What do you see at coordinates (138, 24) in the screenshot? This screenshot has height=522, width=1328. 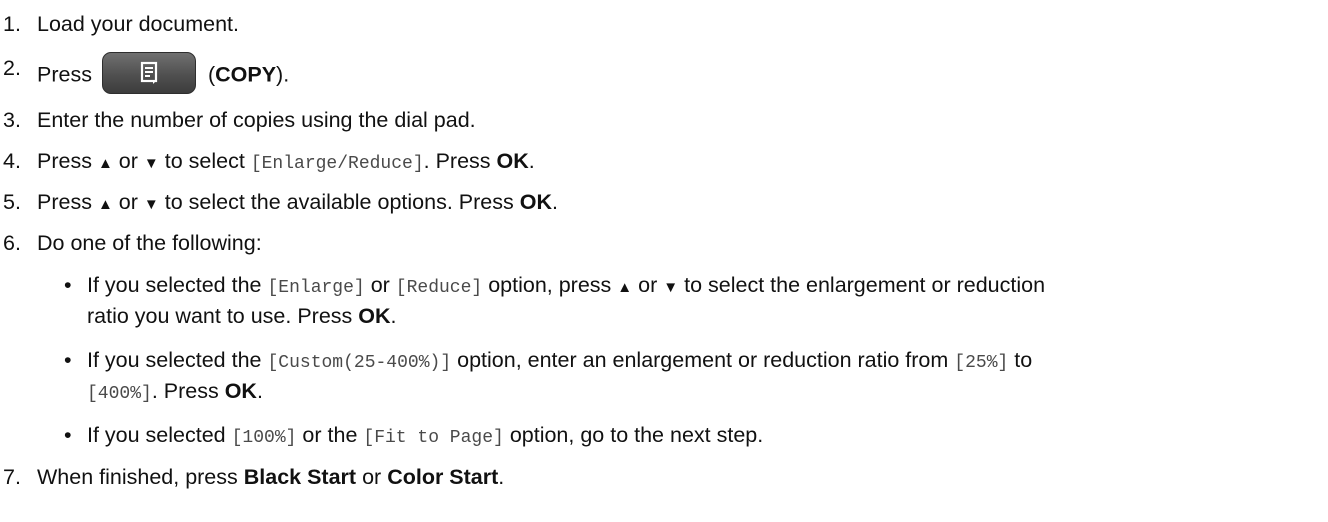 I see `step-text: Load your document.` at bounding box center [138, 24].